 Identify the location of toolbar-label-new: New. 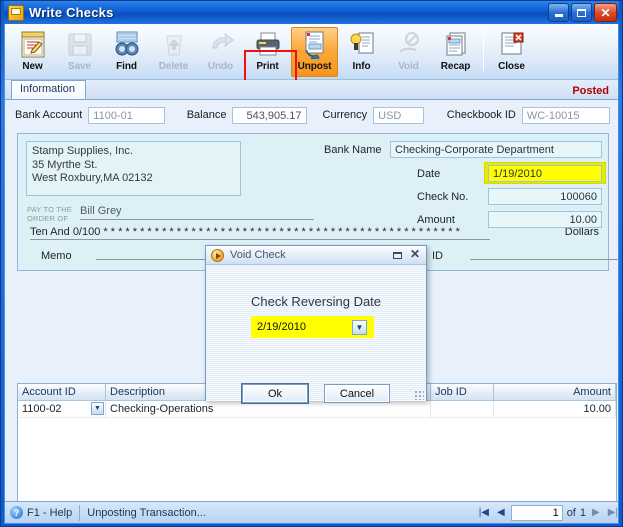
(32, 66).